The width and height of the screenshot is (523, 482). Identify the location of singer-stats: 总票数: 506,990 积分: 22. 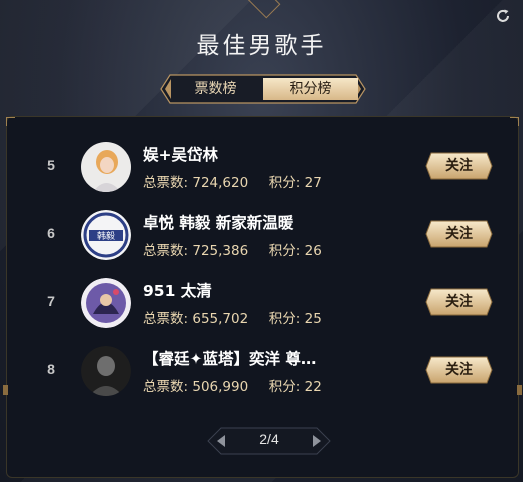
(232, 387).